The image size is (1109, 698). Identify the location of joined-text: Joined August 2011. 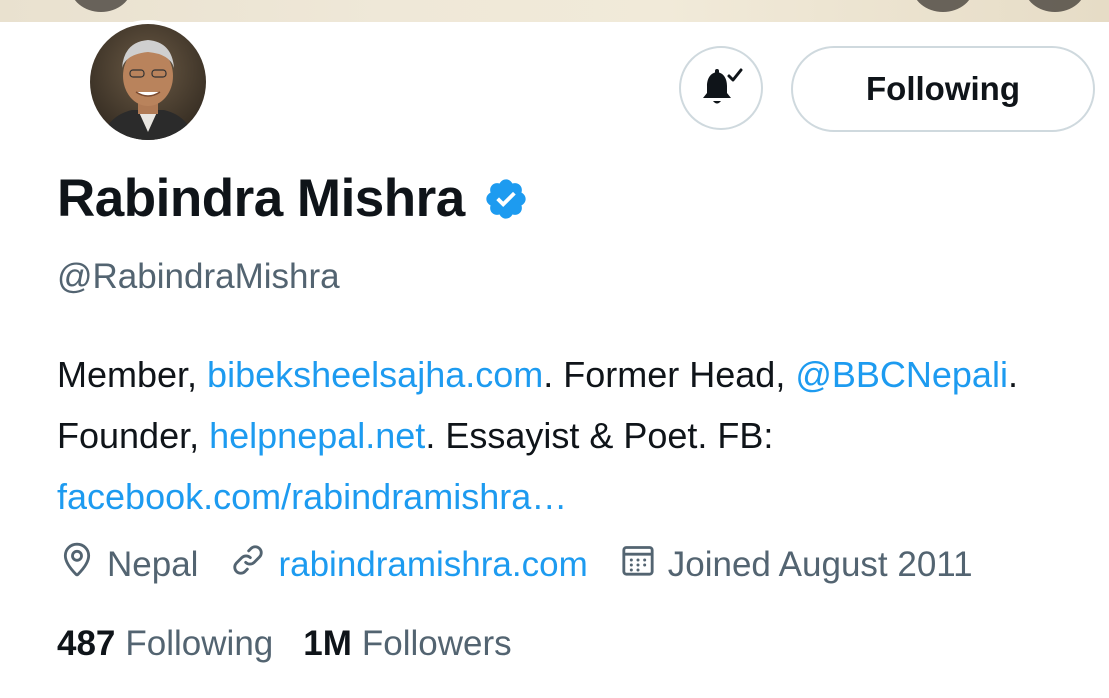
(820, 564).